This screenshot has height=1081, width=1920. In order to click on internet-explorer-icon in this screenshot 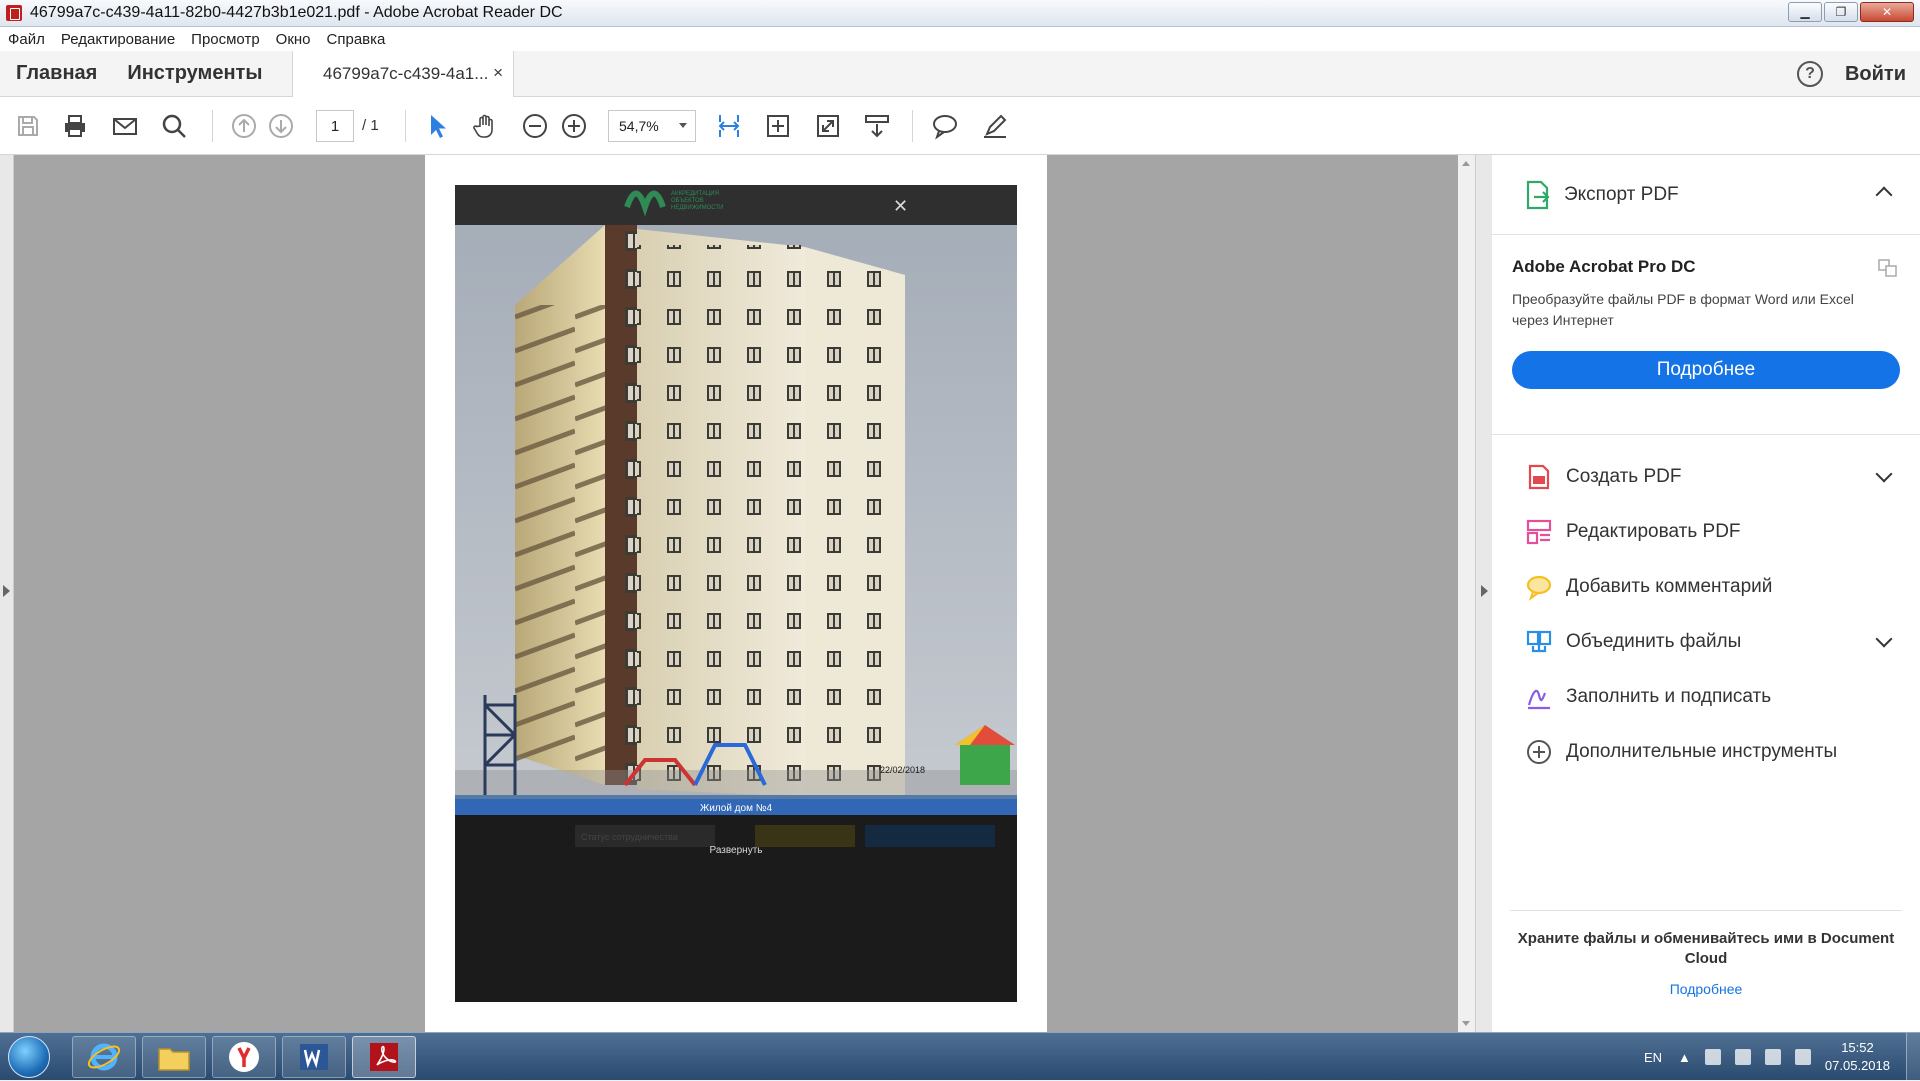, I will do `click(104, 1057)`.